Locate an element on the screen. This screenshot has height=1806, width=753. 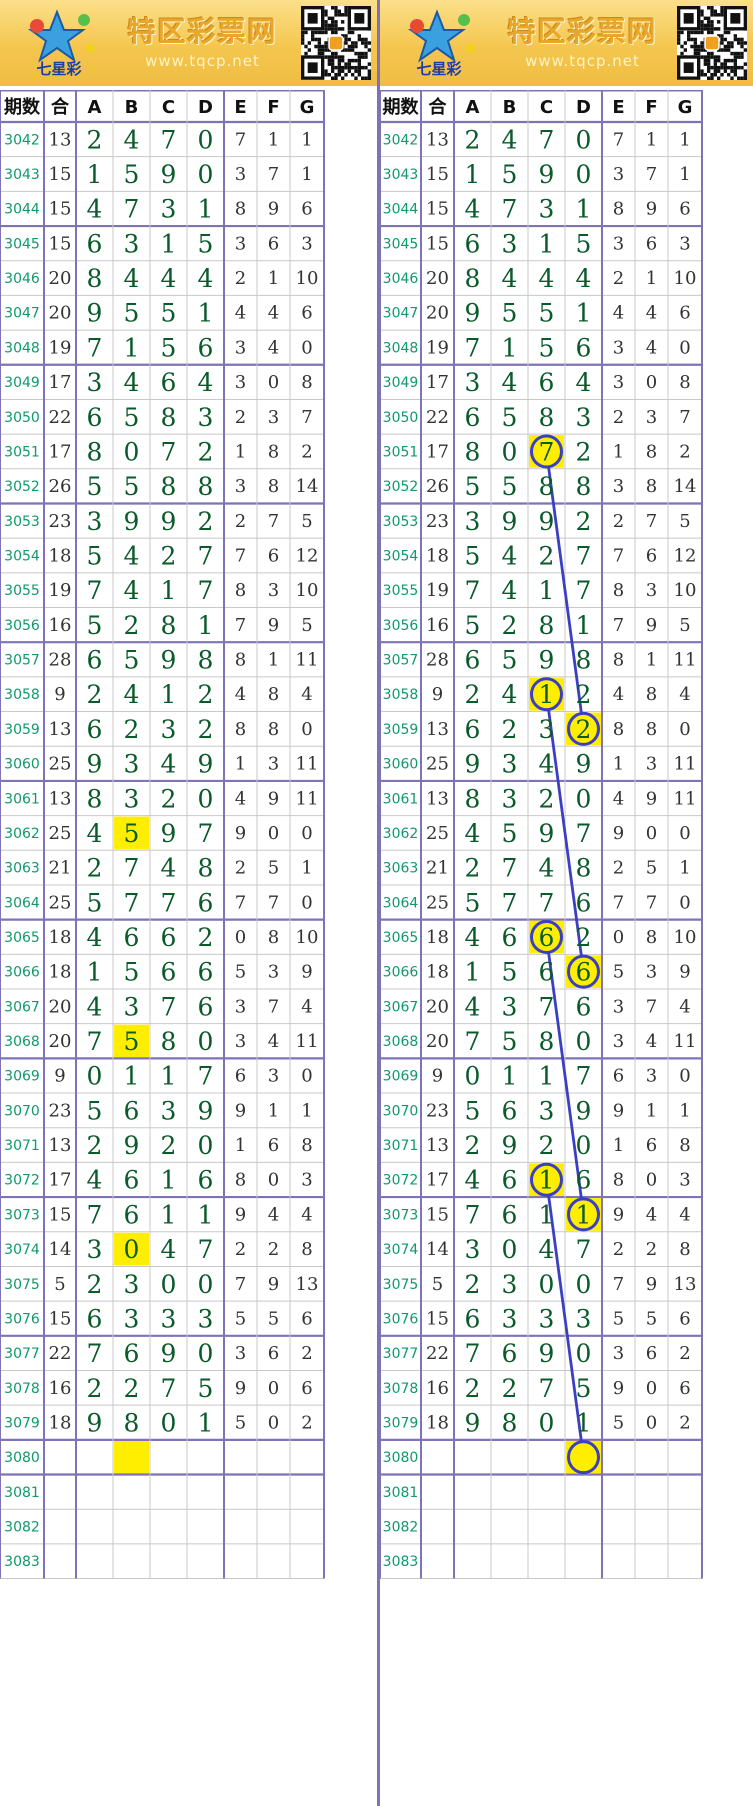
sum-value: 13 is located at coordinates (60, 798).